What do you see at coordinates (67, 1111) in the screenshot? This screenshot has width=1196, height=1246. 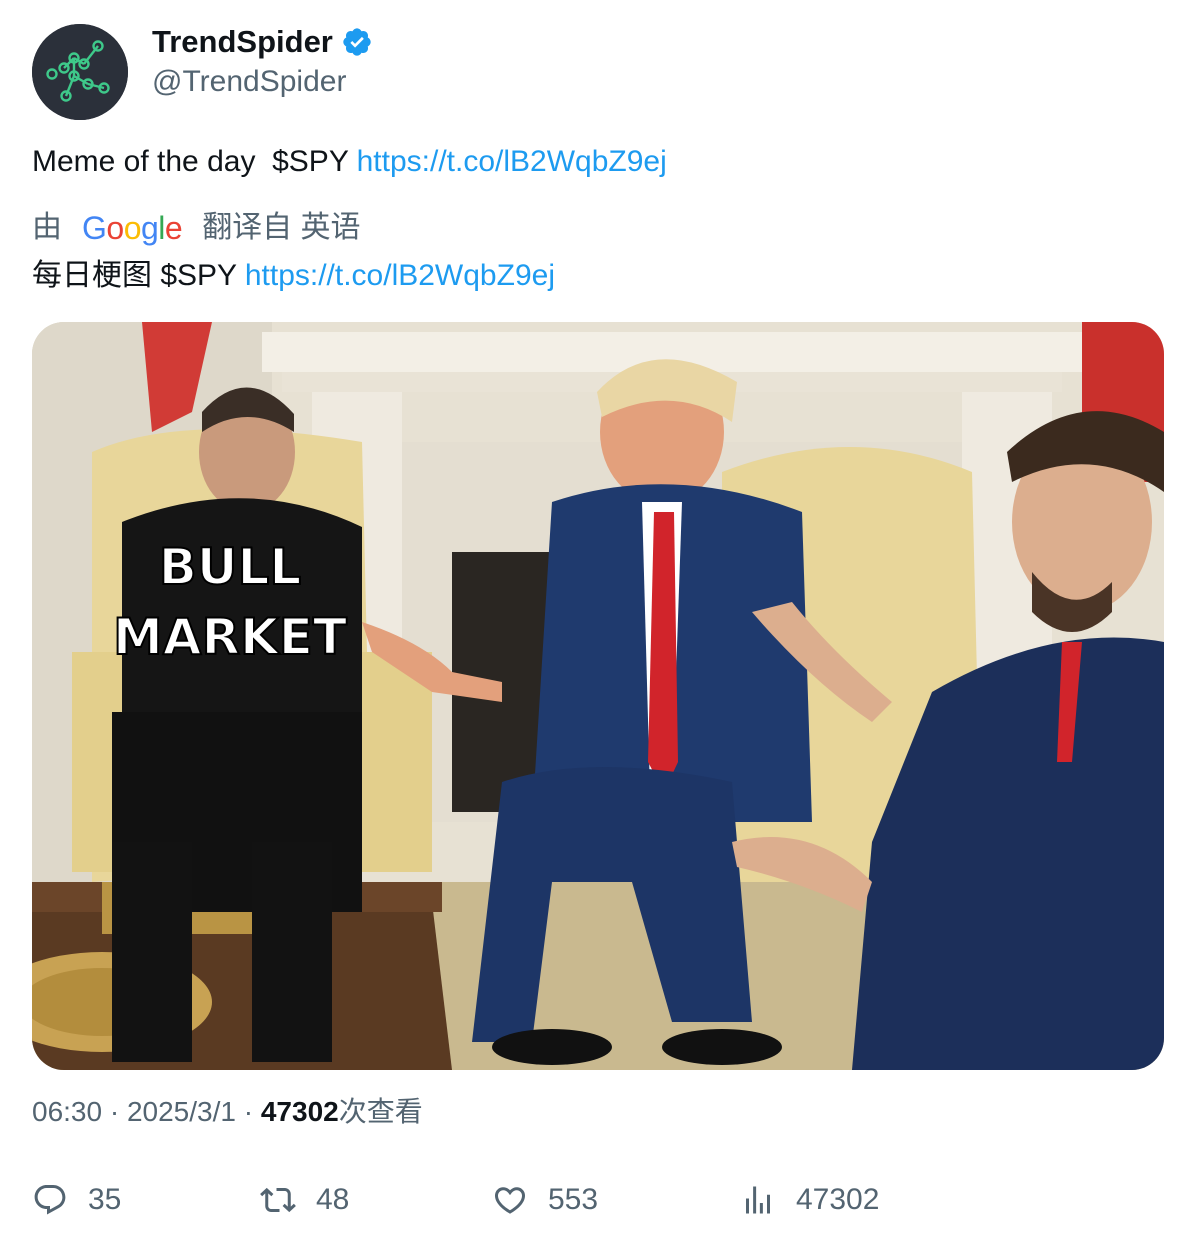 I see `tweet-time: 06:30` at bounding box center [67, 1111].